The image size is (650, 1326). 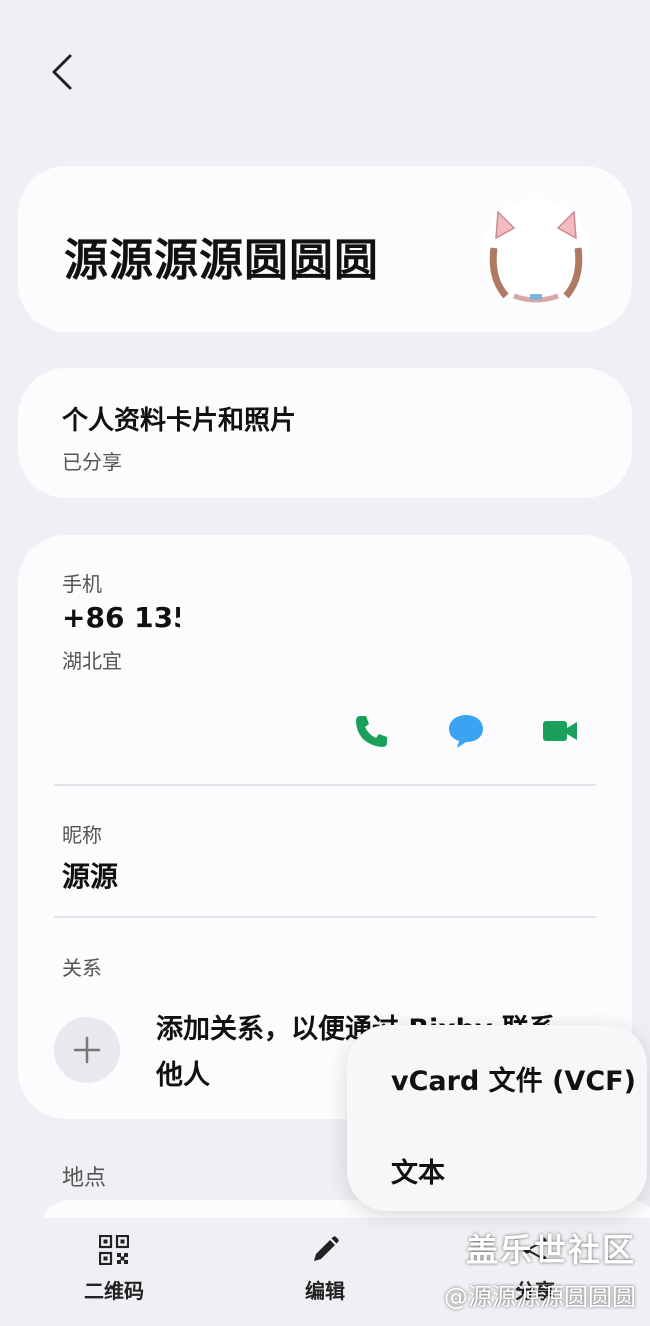 I want to click on message-icon, so click(x=466, y=731).